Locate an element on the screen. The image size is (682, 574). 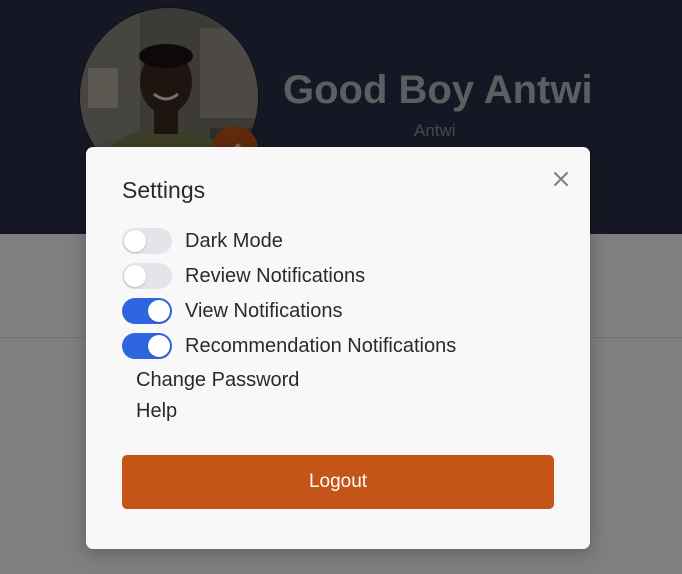
modal-title: Settings is located at coordinates (164, 190).